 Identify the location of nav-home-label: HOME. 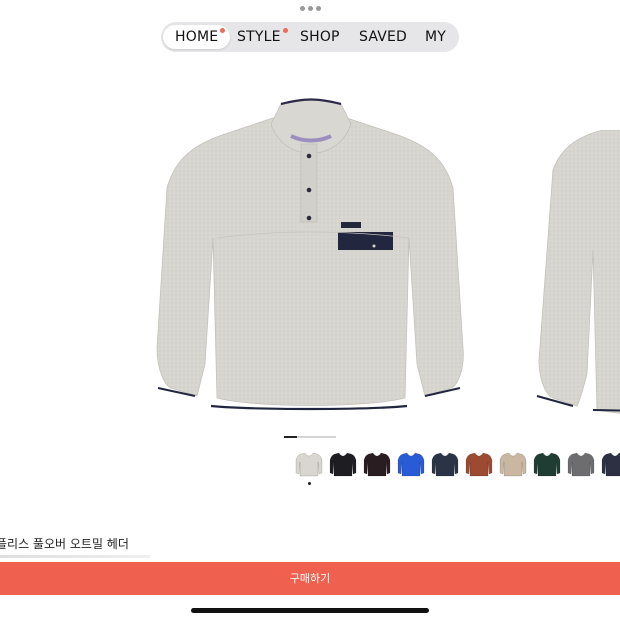
(197, 37).